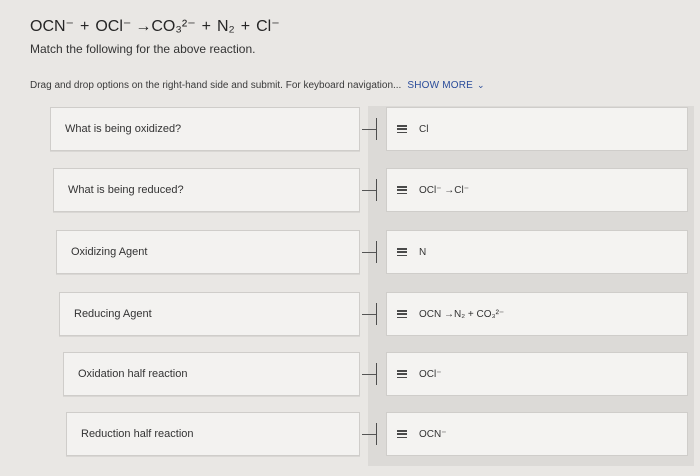 This screenshot has height=476, width=700. What do you see at coordinates (423, 252) in the screenshot?
I see `answer-label: N` at bounding box center [423, 252].